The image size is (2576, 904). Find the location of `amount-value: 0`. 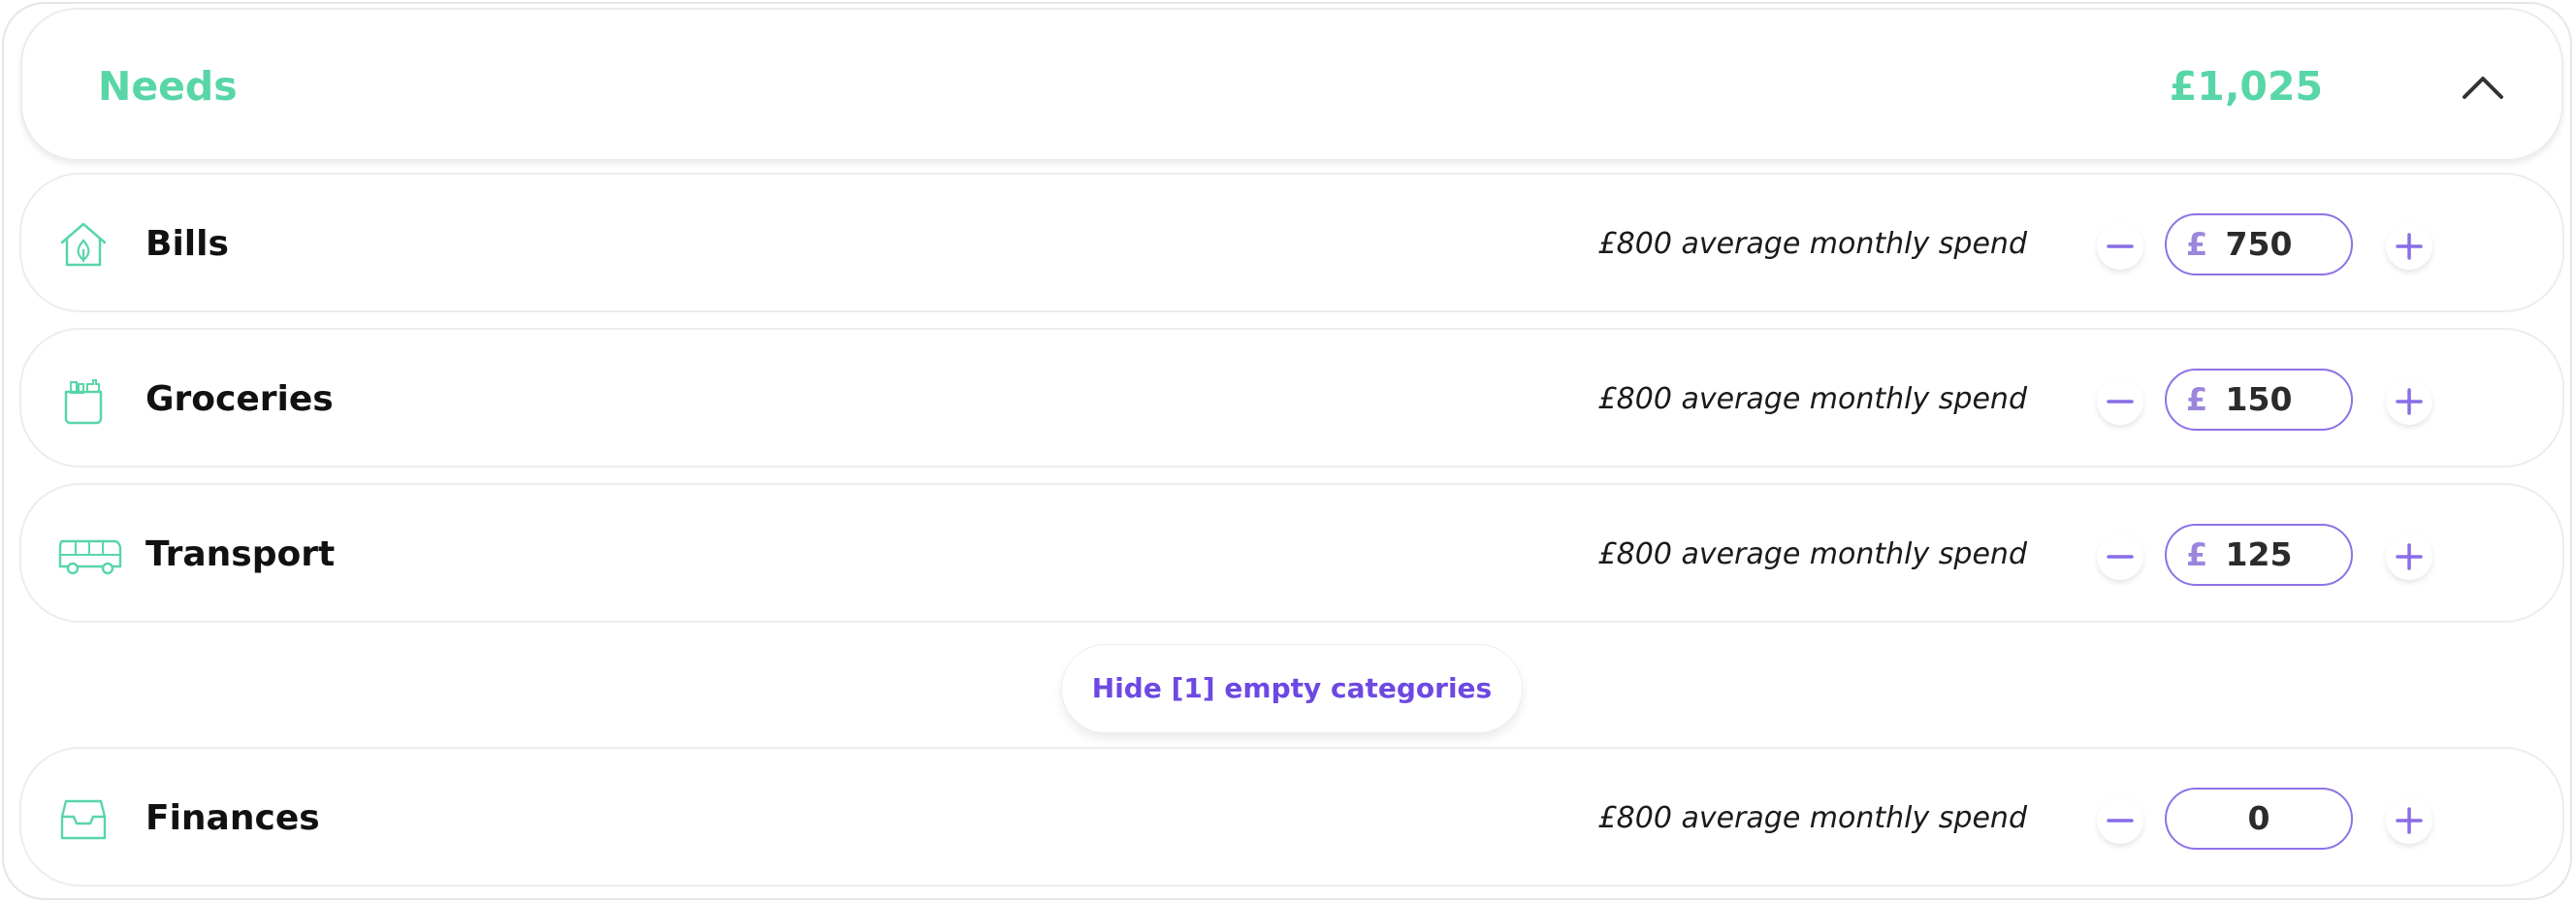

amount-value: 0 is located at coordinates (2258, 818).